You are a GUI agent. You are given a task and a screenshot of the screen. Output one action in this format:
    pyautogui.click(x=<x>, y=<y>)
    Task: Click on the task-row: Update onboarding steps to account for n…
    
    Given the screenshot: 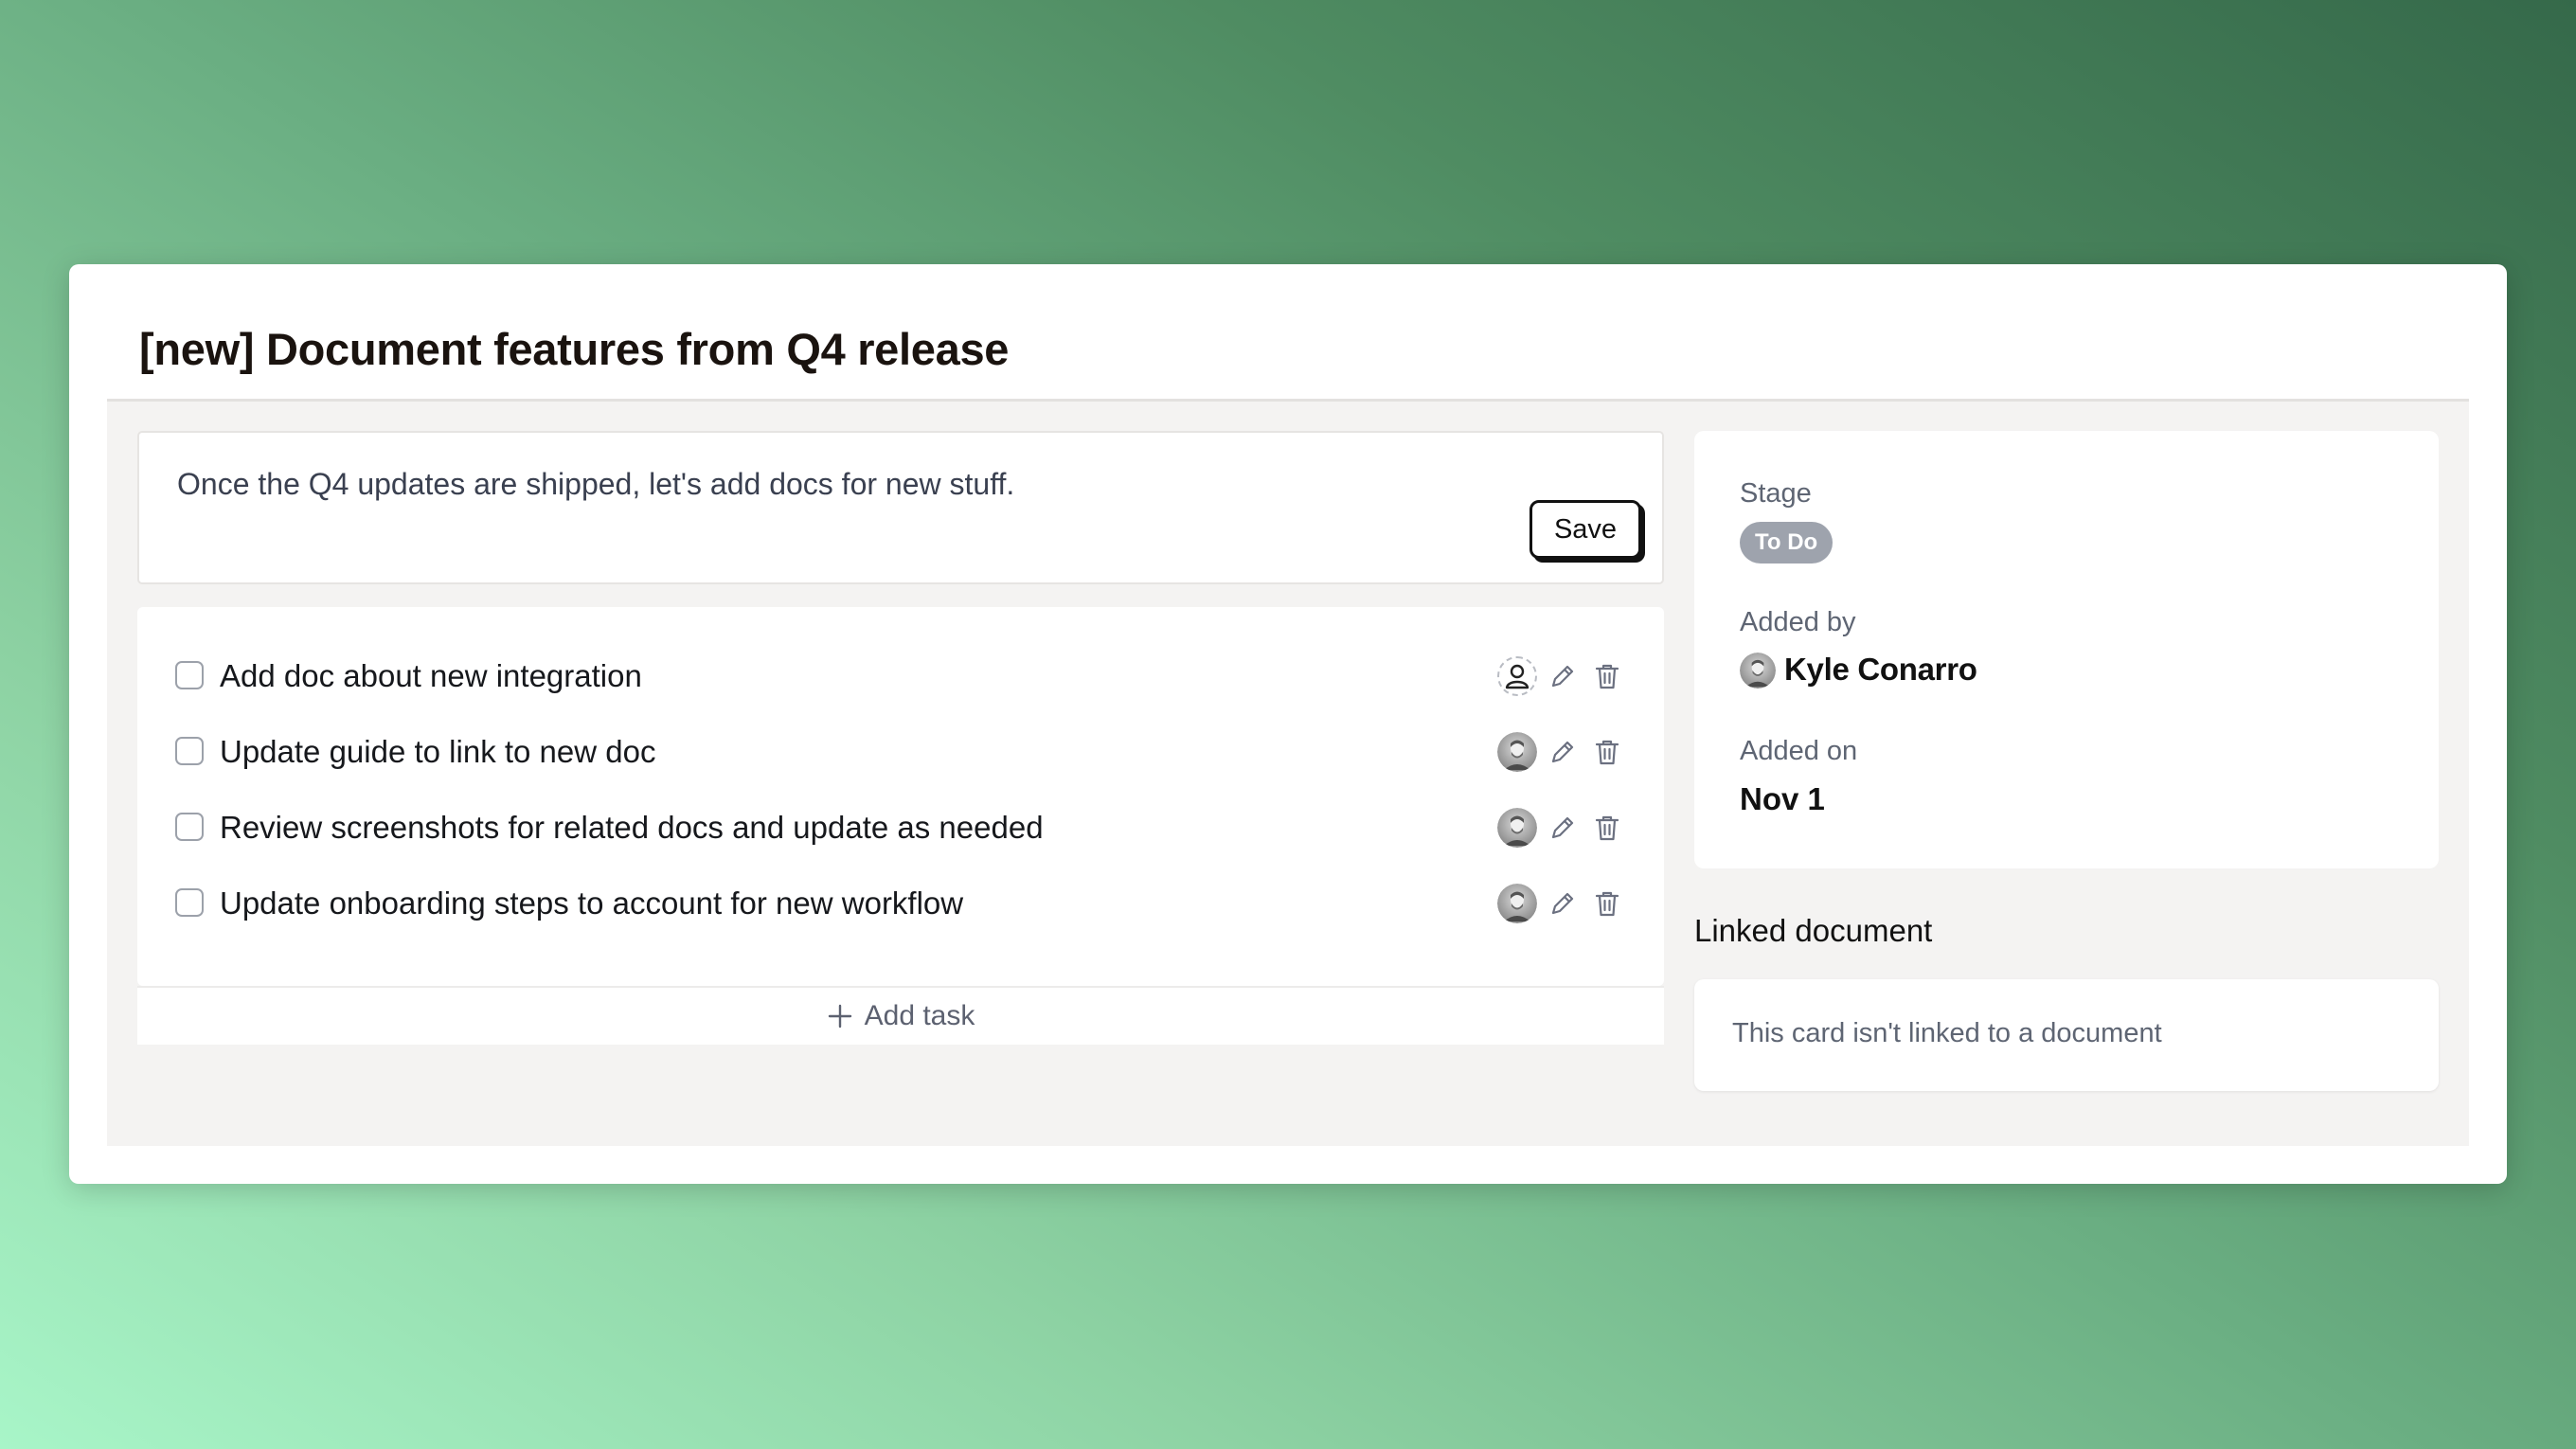 What is the action you would take?
    pyautogui.click(x=900, y=902)
    